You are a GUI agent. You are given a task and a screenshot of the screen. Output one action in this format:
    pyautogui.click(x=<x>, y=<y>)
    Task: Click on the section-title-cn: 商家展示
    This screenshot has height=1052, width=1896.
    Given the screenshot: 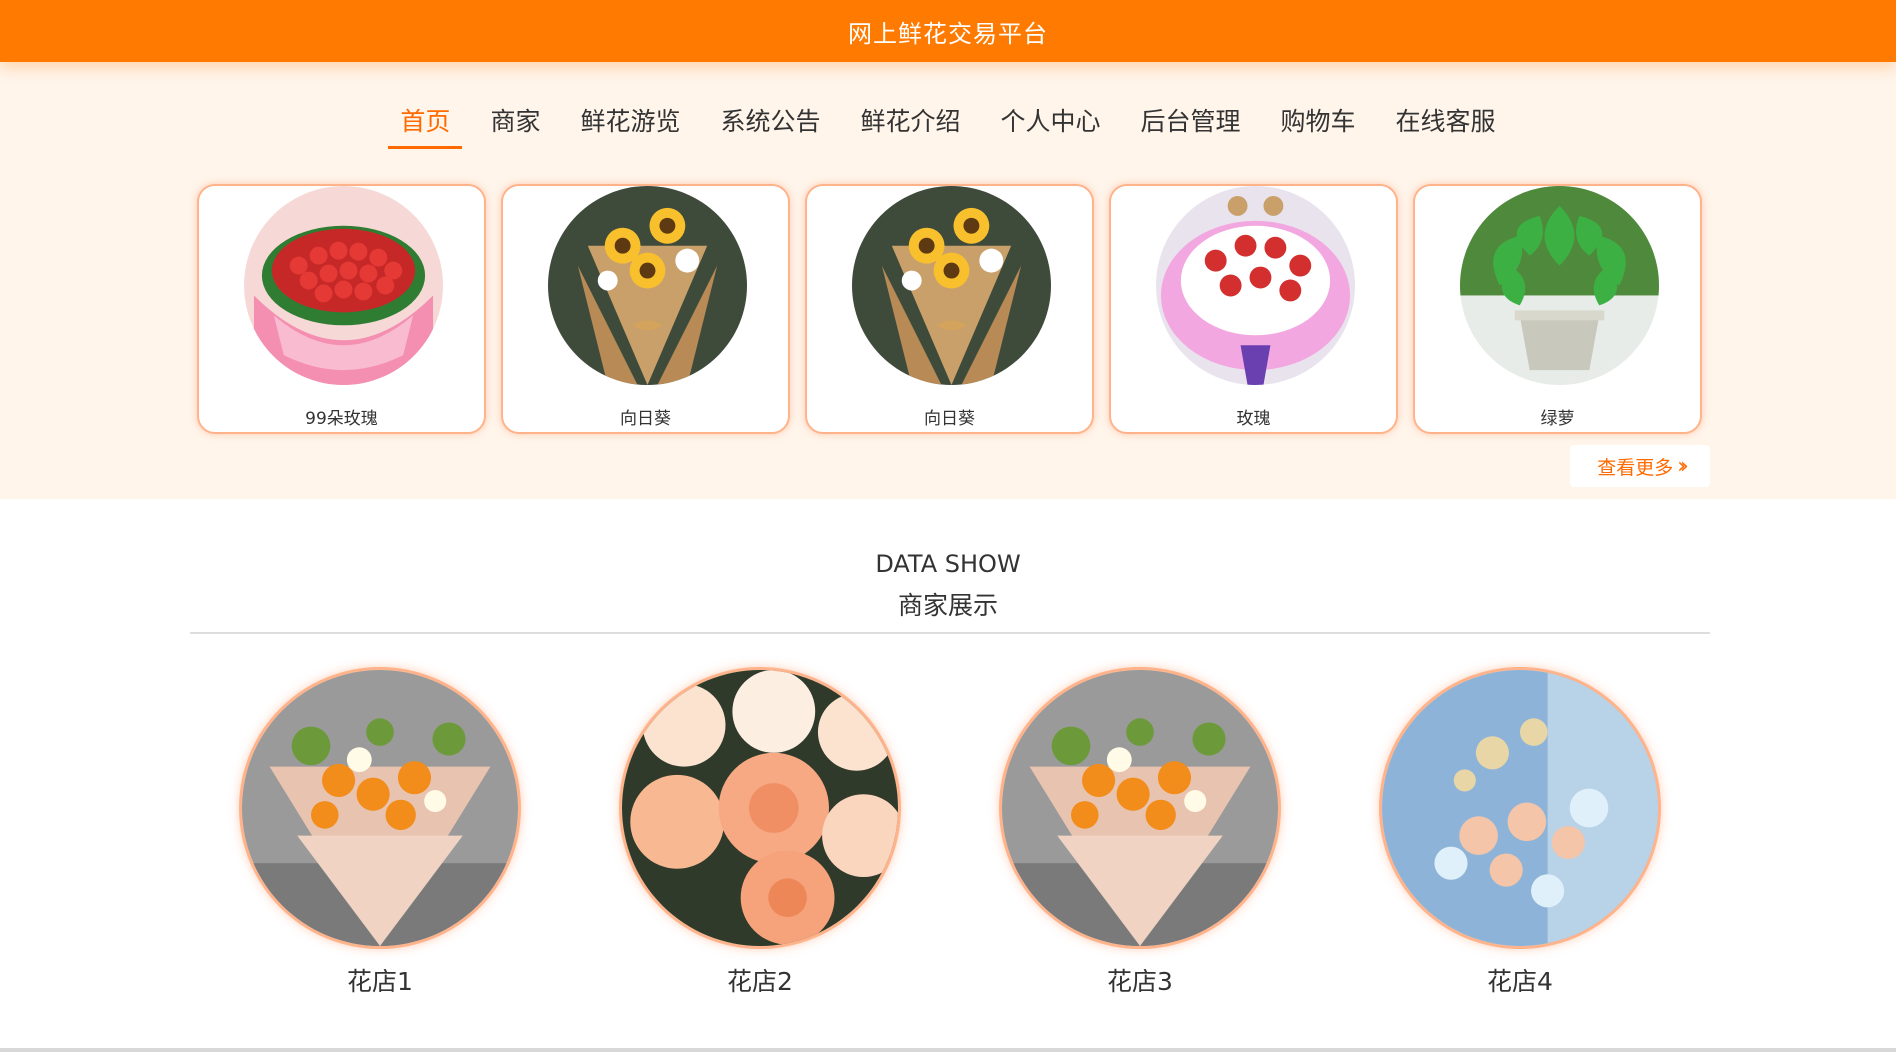 What is the action you would take?
    pyautogui.click(x=947, y=605)
    